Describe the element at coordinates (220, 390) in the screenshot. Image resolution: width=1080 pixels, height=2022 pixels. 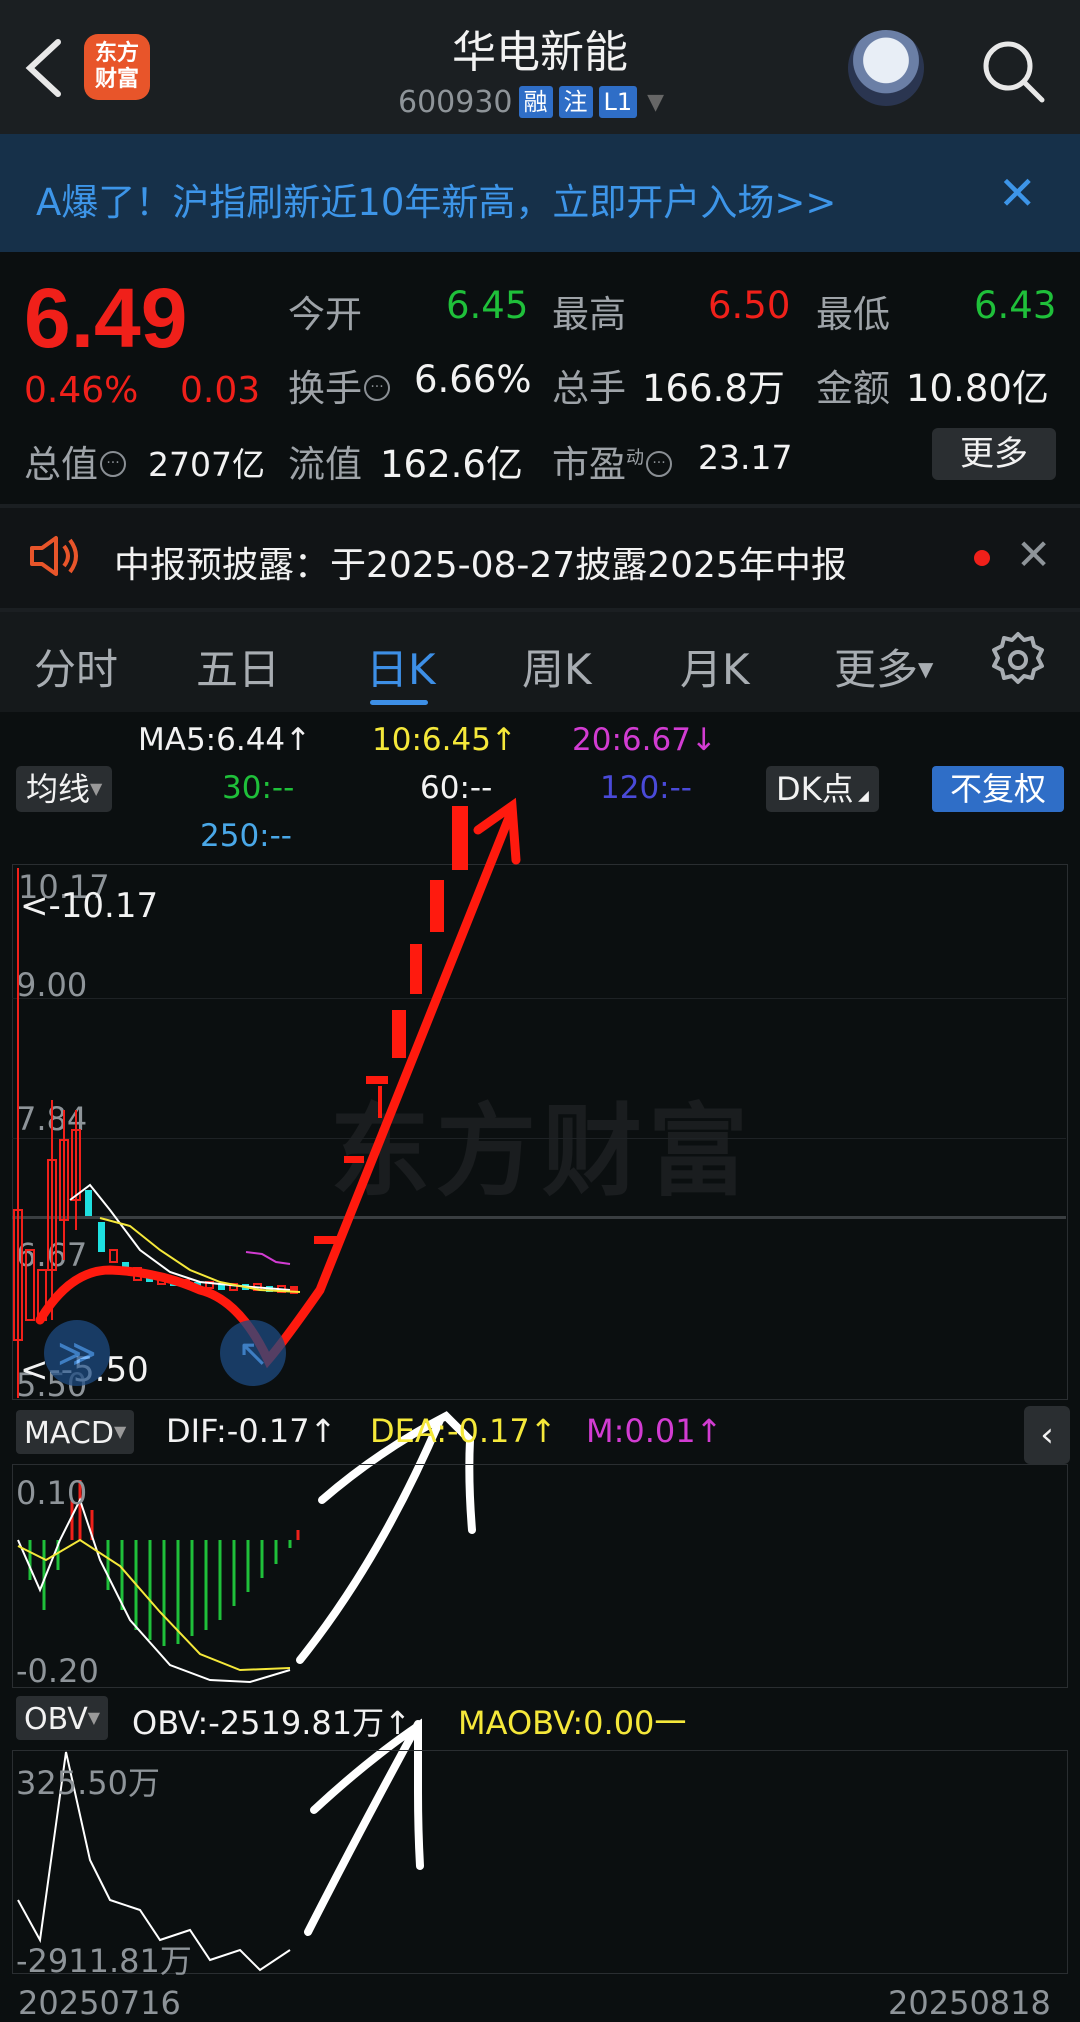
I see `change-amount: 0.03` at that location.